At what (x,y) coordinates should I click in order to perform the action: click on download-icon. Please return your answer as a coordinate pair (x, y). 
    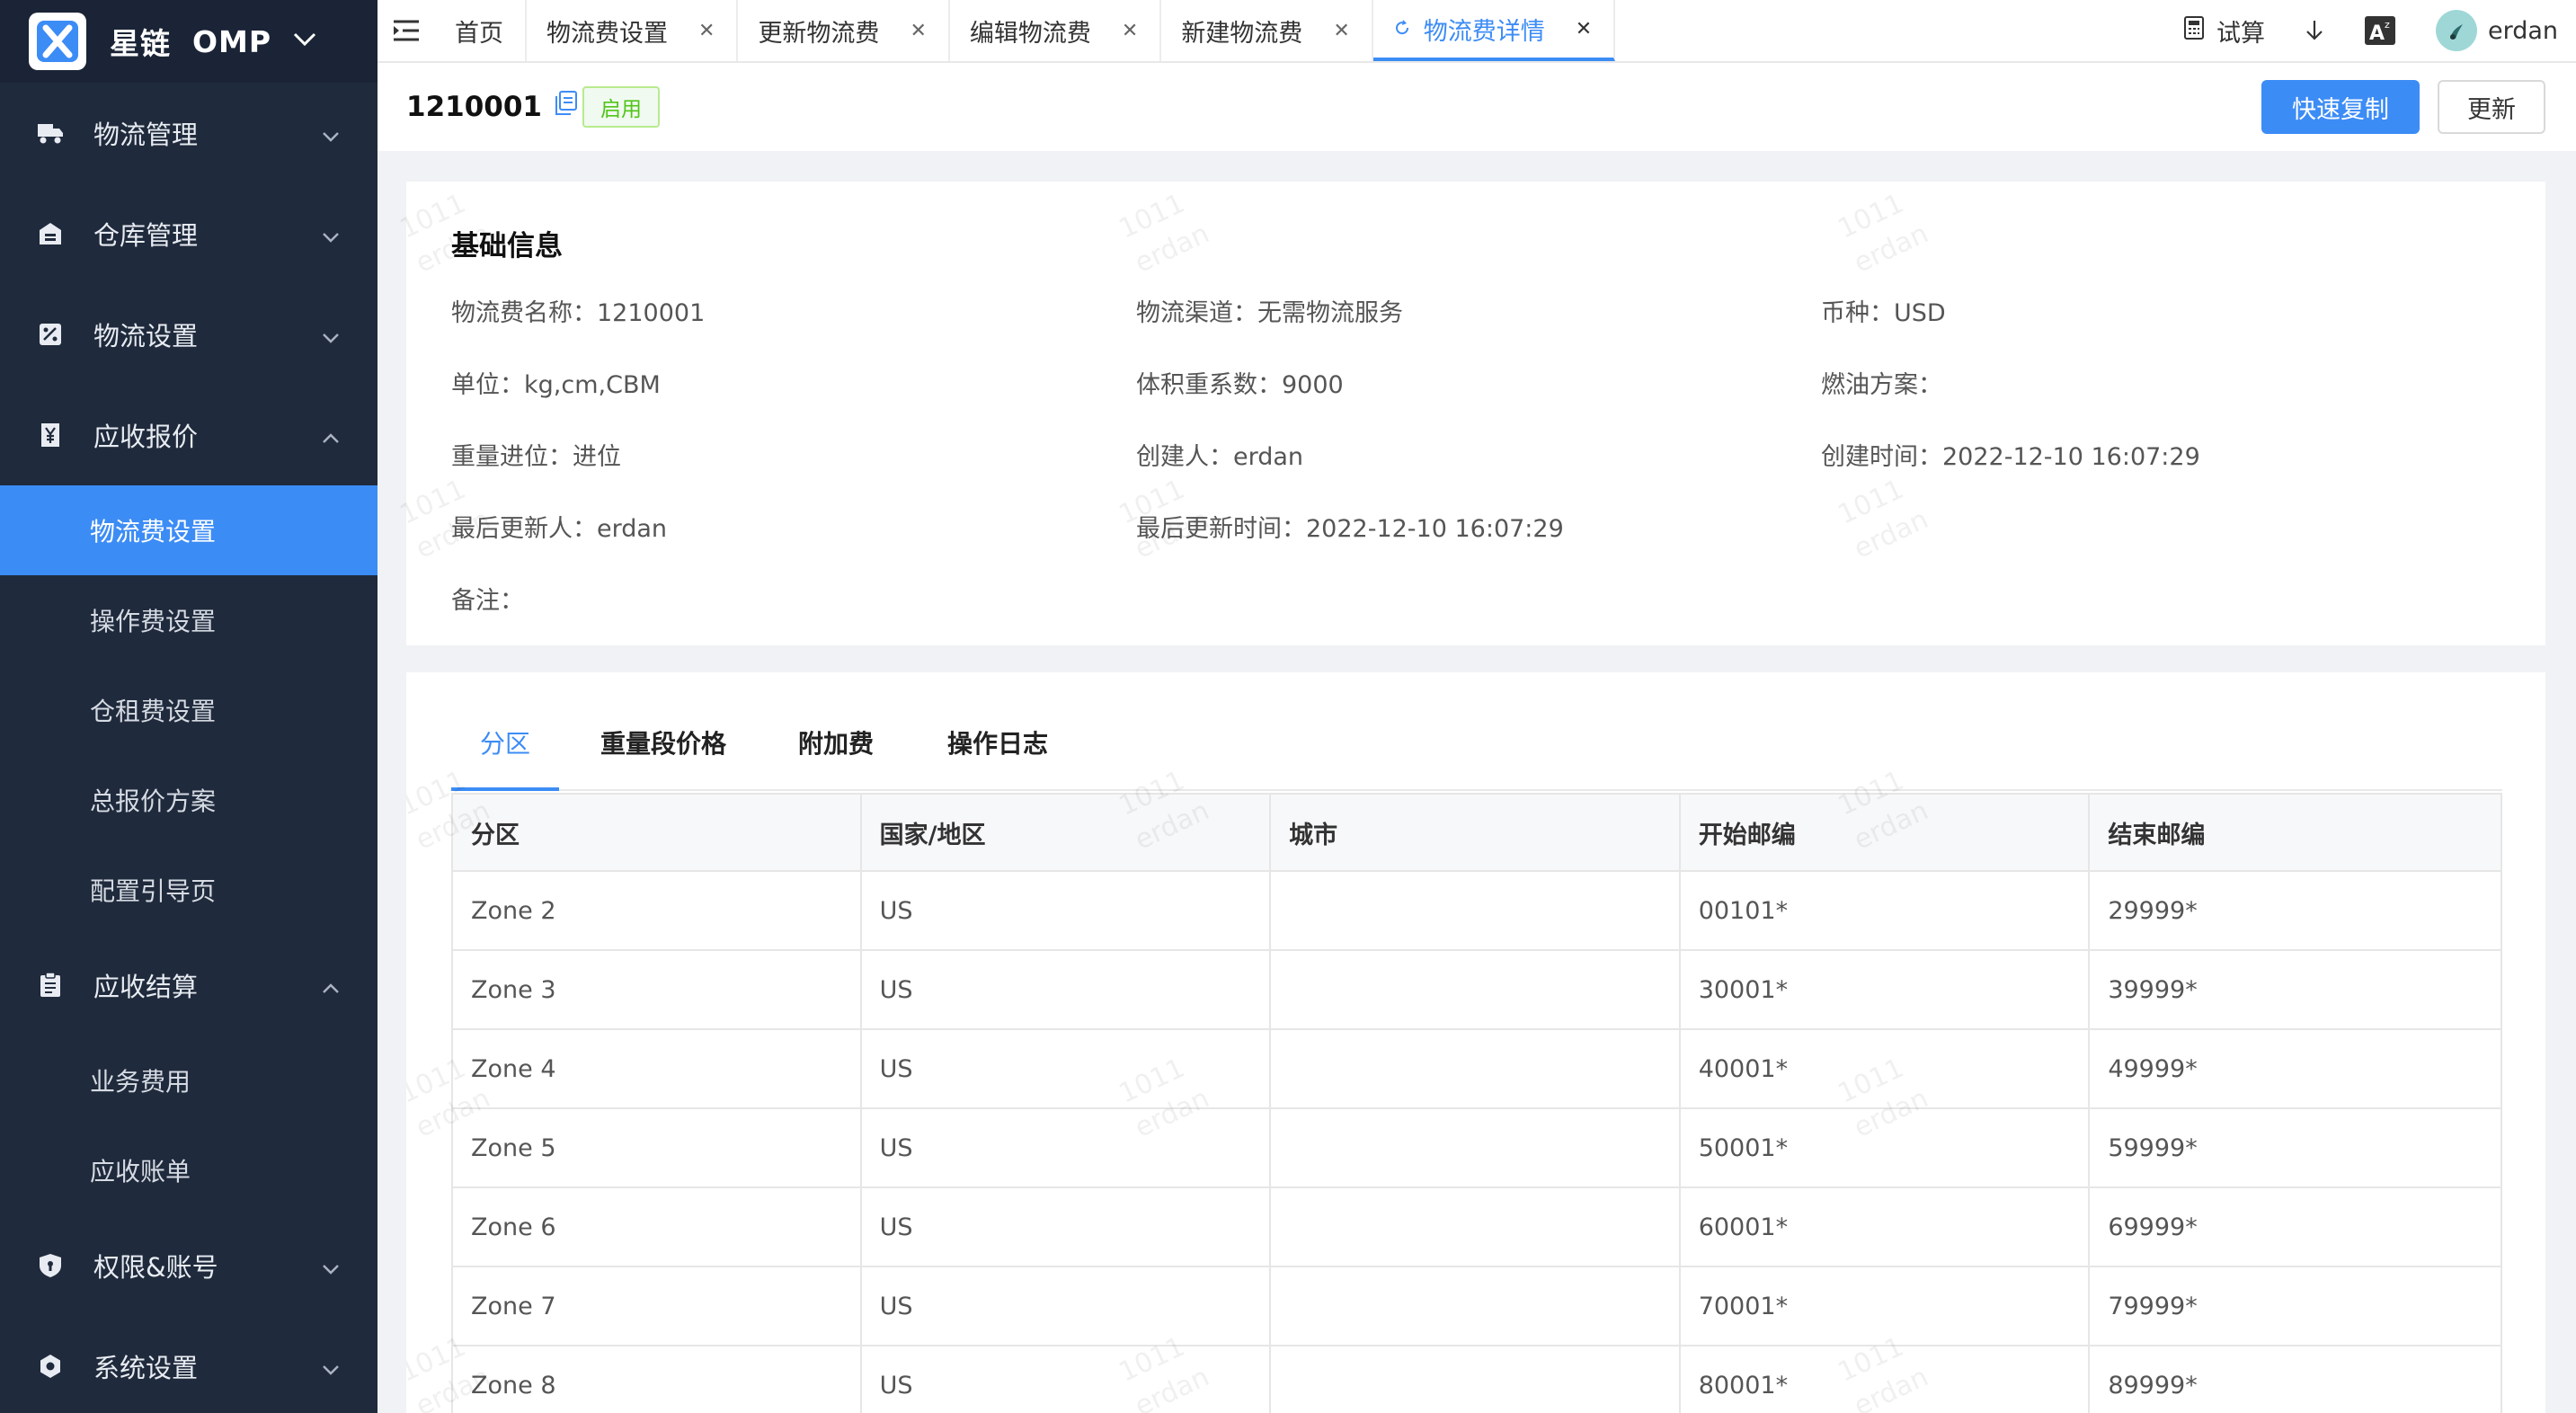
    Looking at the image, I should click on (2314, 30).